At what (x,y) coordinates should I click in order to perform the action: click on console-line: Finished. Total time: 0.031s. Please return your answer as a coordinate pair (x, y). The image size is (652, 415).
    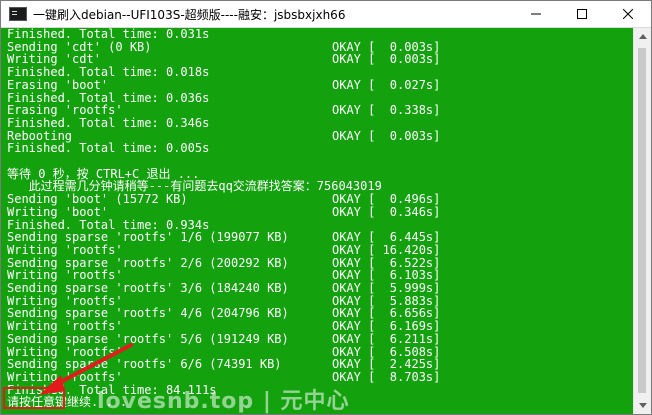
    Looking at the image, I should click on (108, 34).